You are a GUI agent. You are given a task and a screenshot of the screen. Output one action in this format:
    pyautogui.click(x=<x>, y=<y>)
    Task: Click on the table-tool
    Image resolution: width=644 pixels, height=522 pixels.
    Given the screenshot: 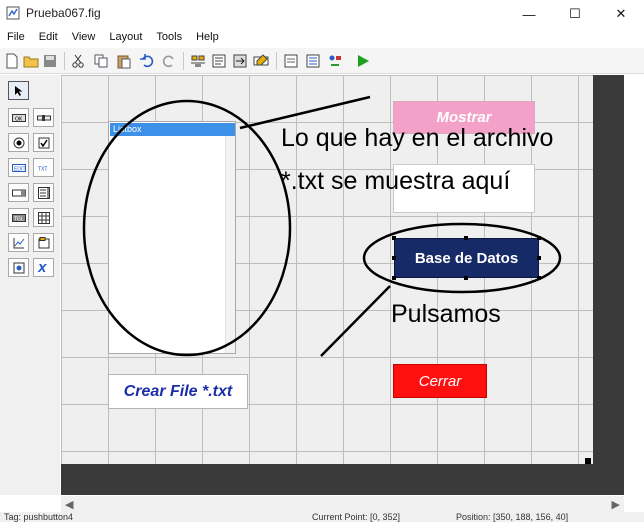 What is the action you would take?
    pyautogui.click(x=43, y=217)
    